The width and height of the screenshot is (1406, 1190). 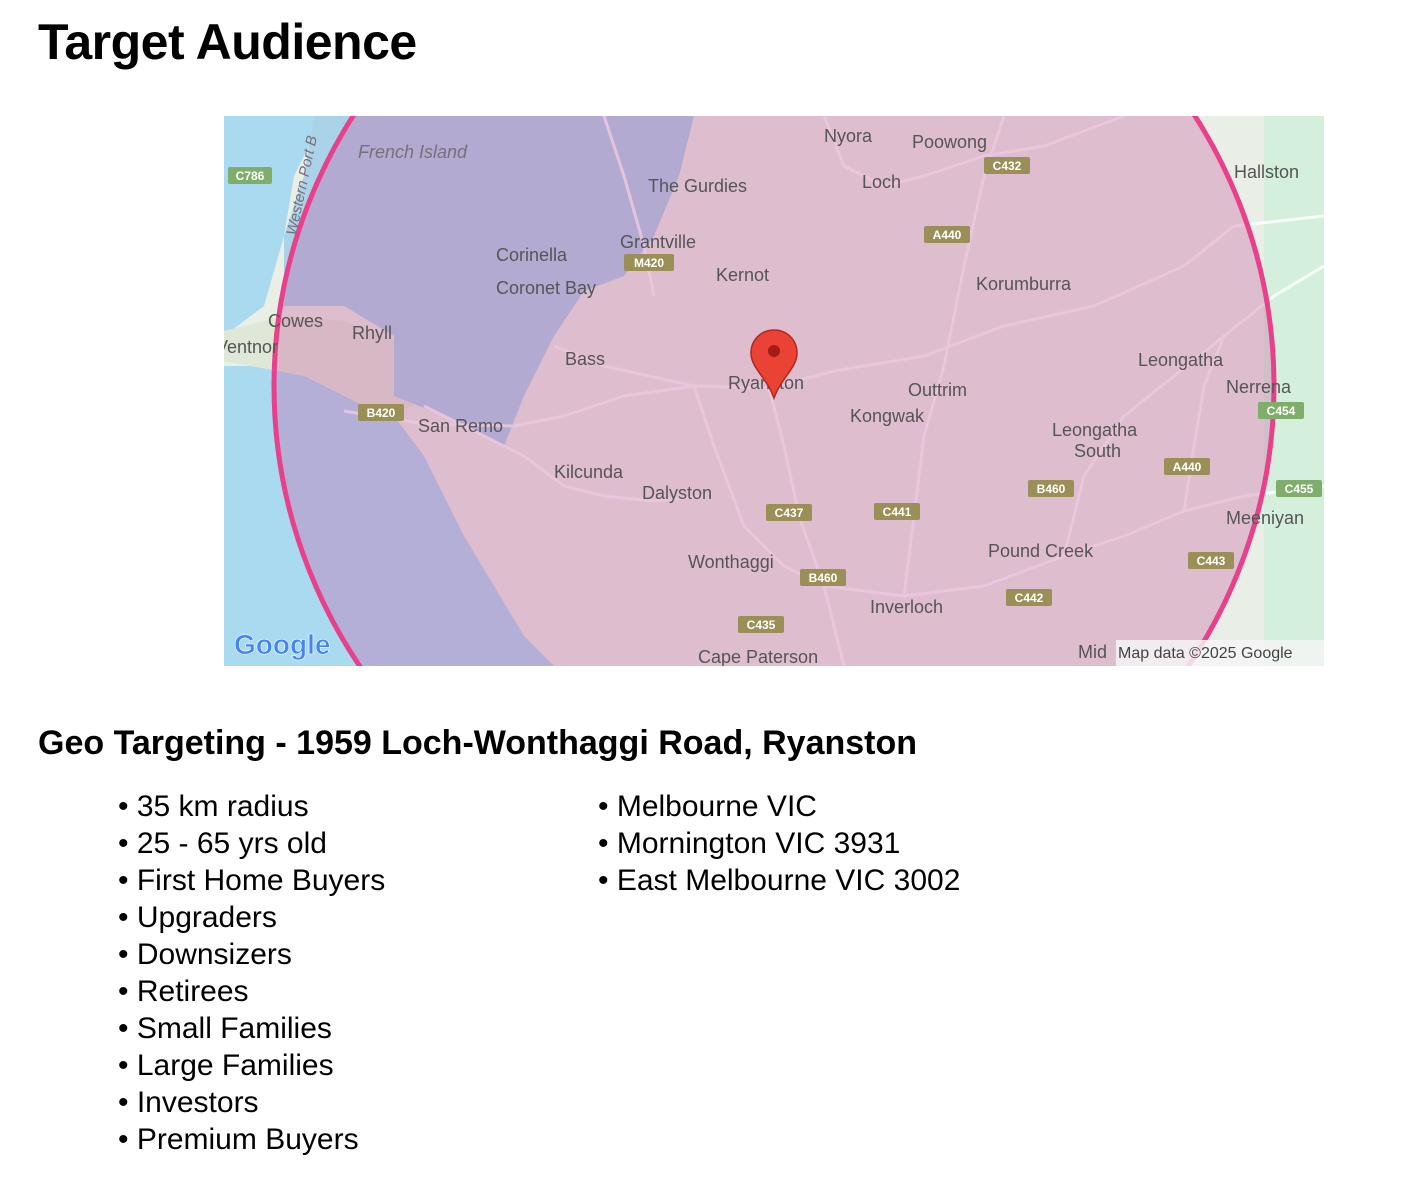 What do you see at coordinates (897, 512) in the screenshot?
I see `shield-c441-label: C441` at bounding box center [897, 512].